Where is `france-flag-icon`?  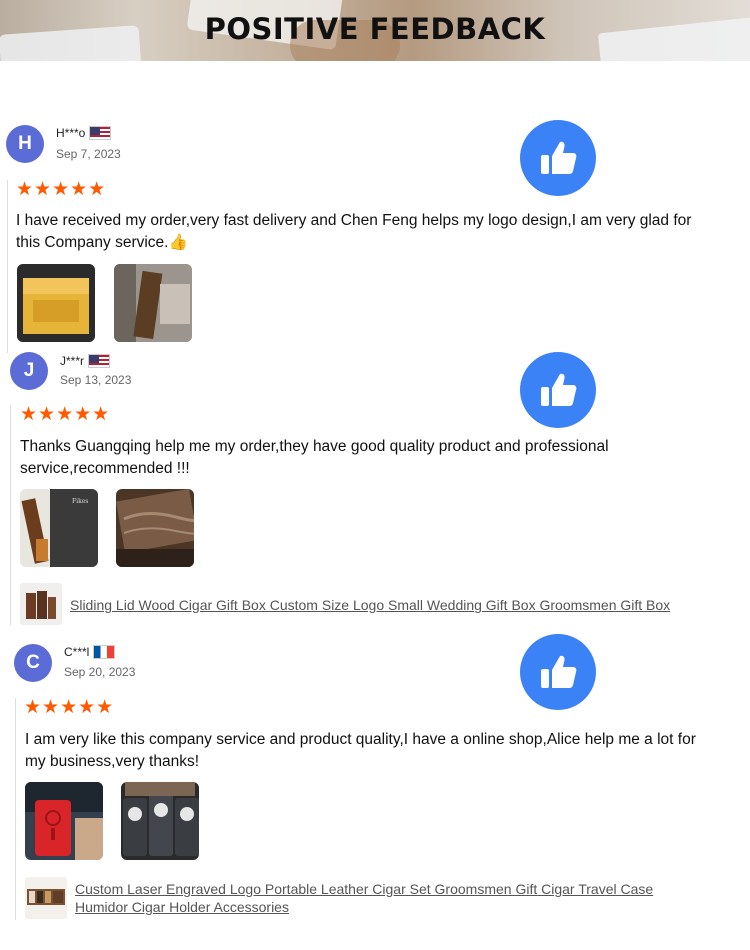 france-flag-icon is located at coordinates (104, 652).